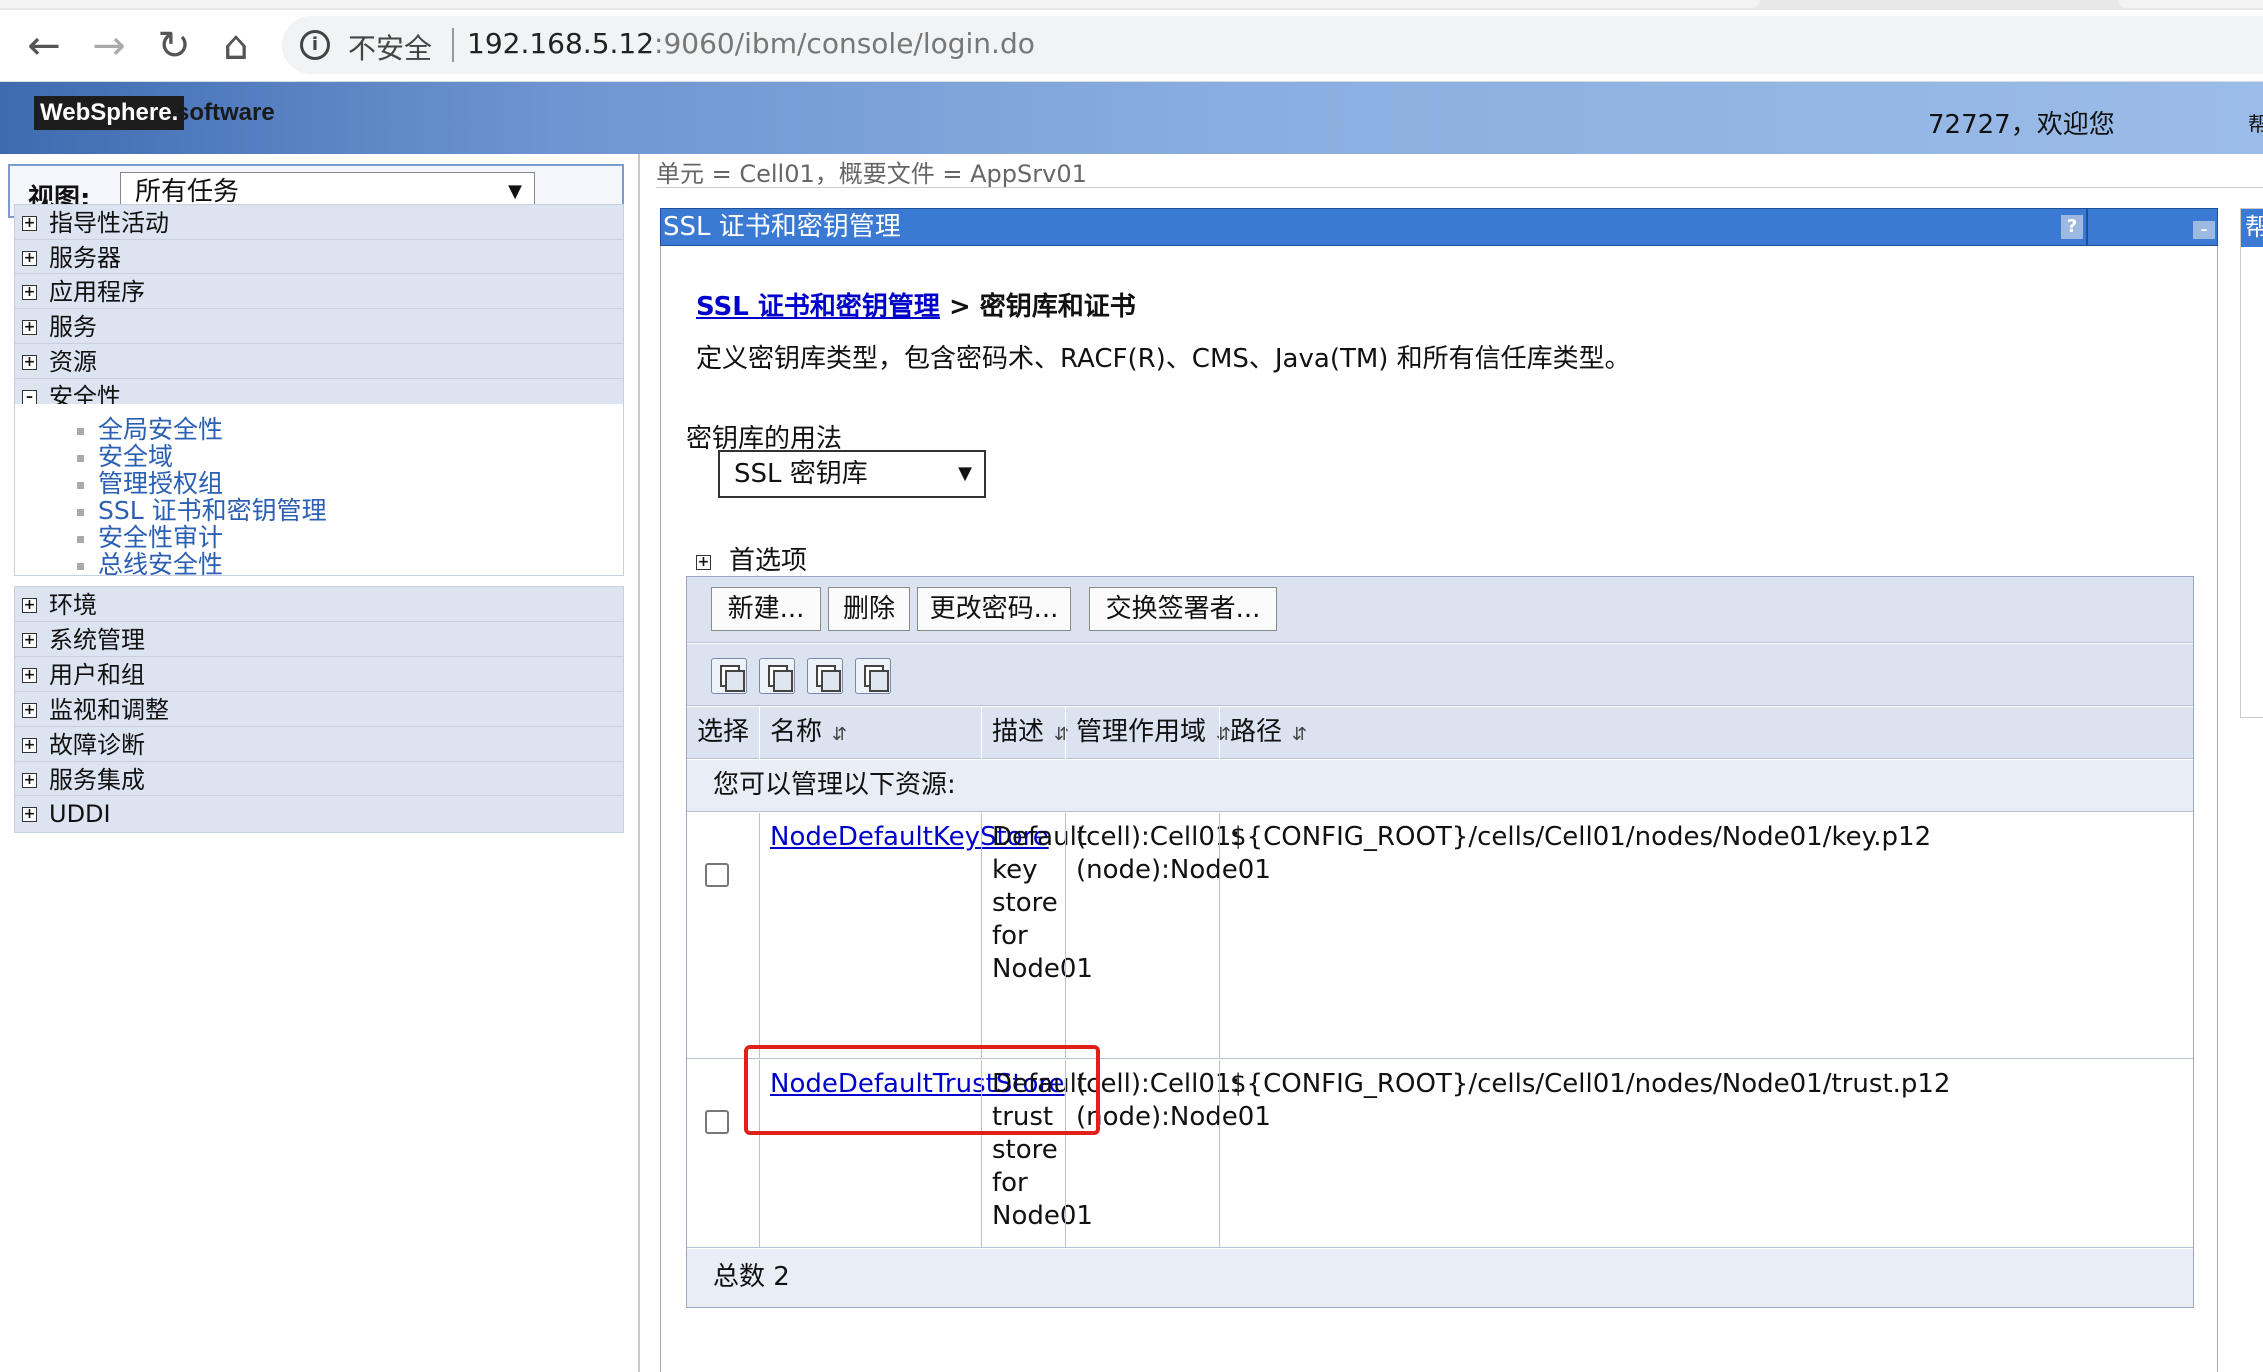 This screenshot has height=1372, width=2263. I want to click on nav-group-users-groups: + 用户和组, so click(319, 675).